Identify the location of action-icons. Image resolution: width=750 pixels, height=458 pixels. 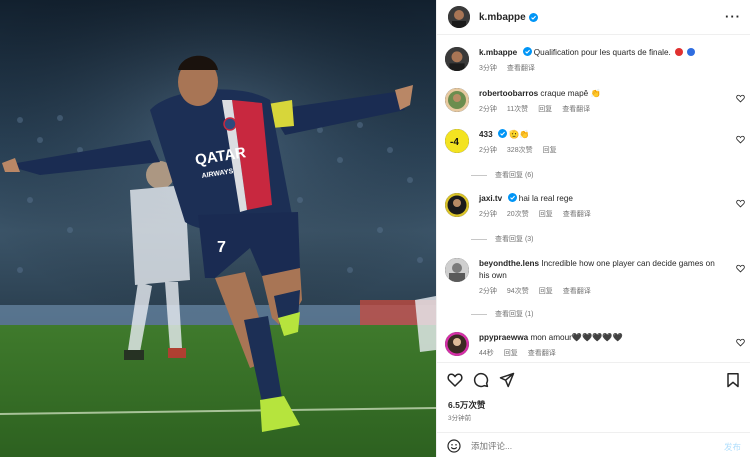
(481, 380).